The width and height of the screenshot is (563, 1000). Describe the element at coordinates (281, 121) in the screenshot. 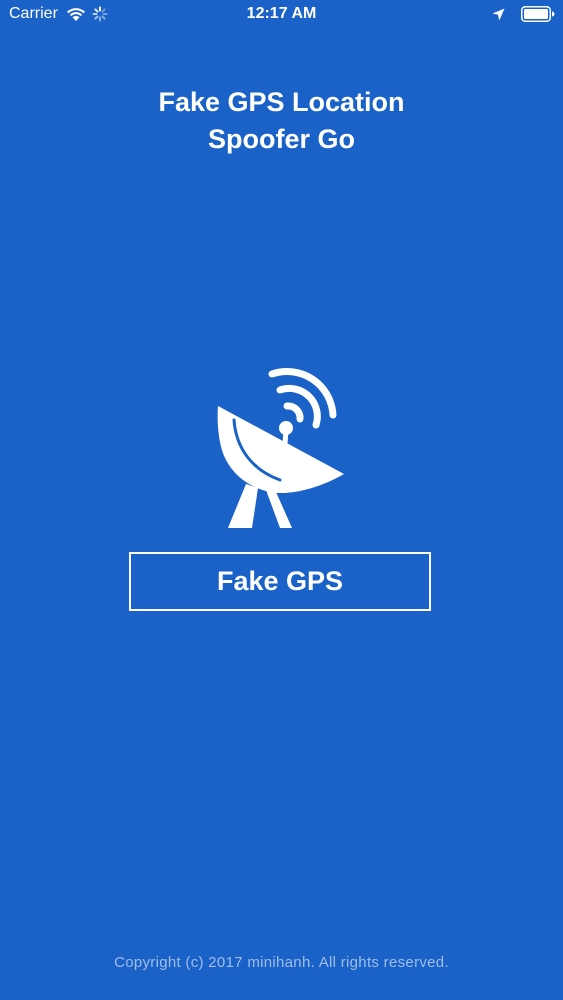

I see `app-title: Fake GPS Location Spoofer Go` at that location.